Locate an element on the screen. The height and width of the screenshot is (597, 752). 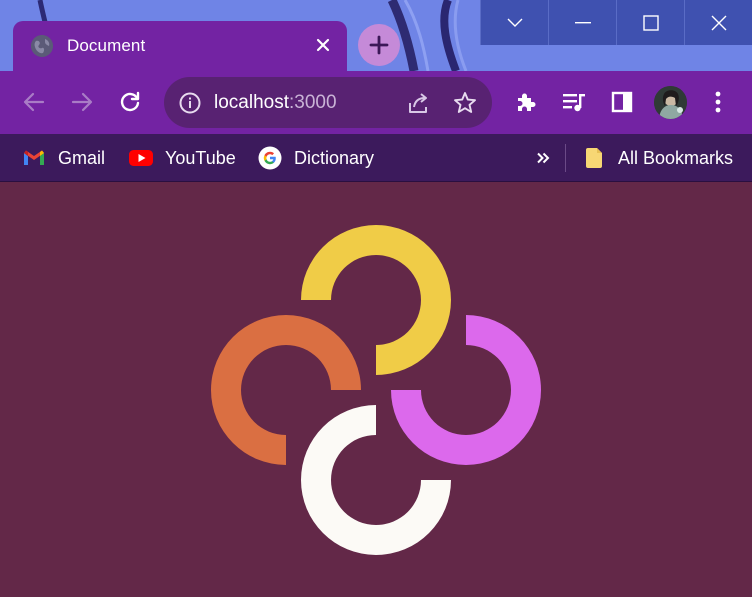
window-controls is located at coordinates (616, 23).